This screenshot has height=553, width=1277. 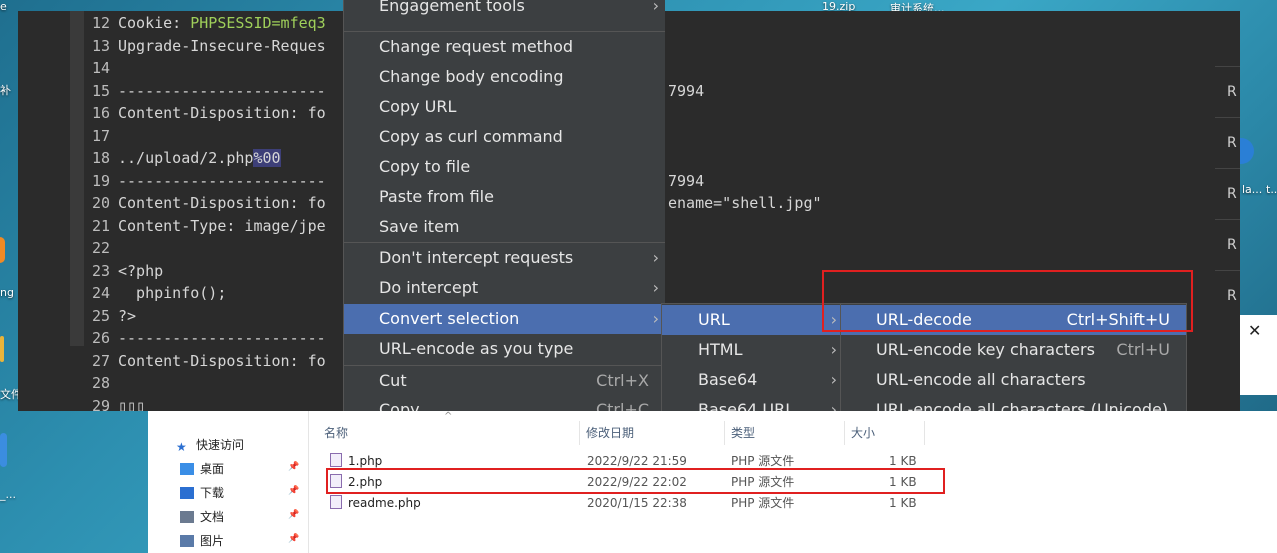 I want to click on nav-item-label: 桌面, so click(x=212, y=469).